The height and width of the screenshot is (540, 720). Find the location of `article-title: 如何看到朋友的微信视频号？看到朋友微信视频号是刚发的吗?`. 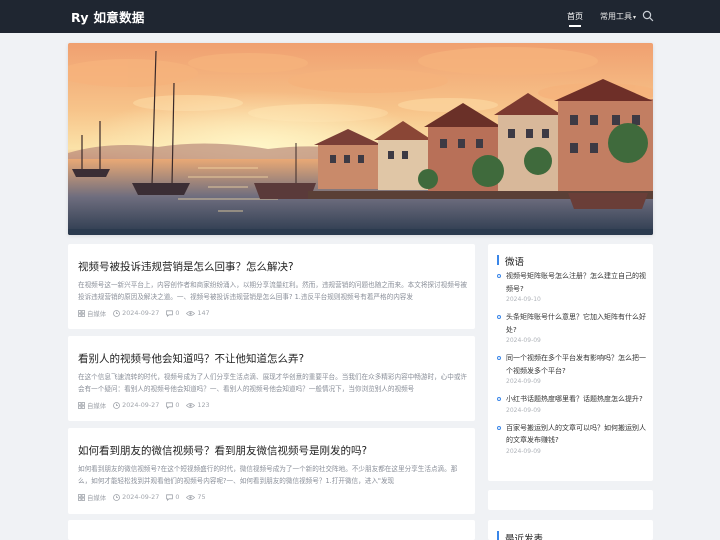

article-title: 如何看到朋友的微信视频号？看到朋友微信视频号是刚发的吗? is located at coordinates (222, 450).